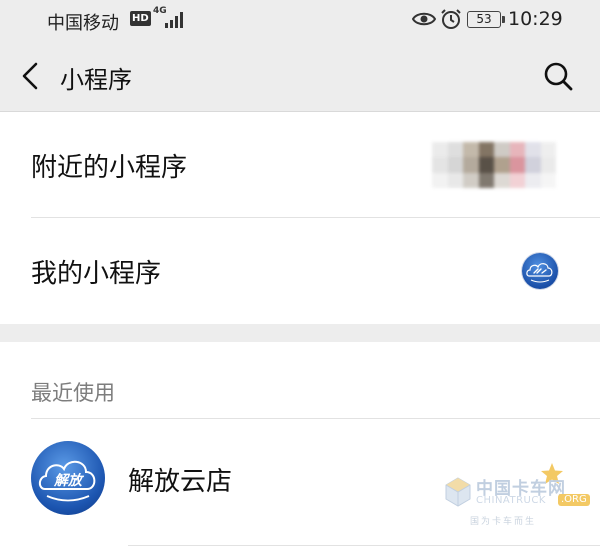 The image size is (600, 546). What do you see at coordinates (96, 80) in the screenshot?
I see `page-title: 小程序` at bounding box center [96, 80].